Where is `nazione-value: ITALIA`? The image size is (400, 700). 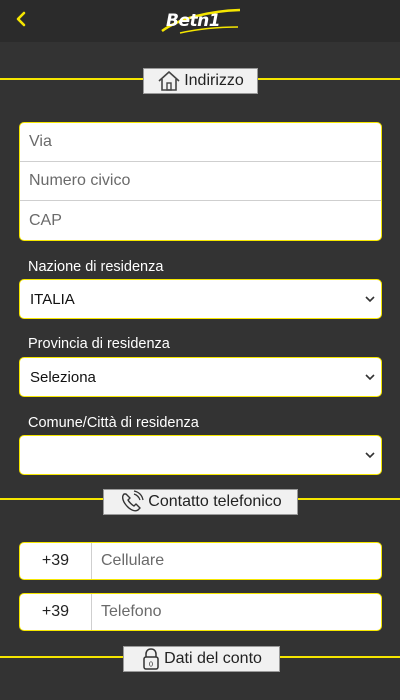
nazione-value: ITALIA is located at coordinates (52, 299).